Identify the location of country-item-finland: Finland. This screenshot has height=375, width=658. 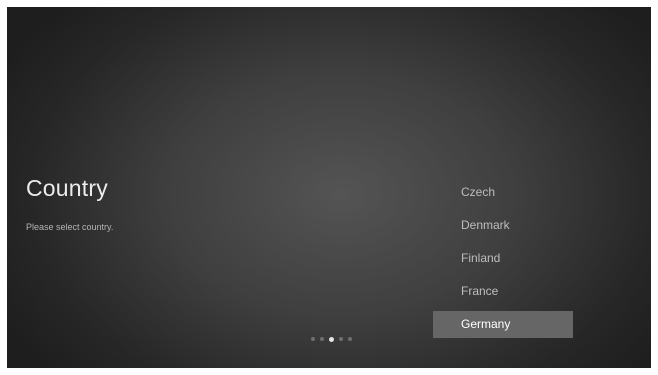
(503, 258).